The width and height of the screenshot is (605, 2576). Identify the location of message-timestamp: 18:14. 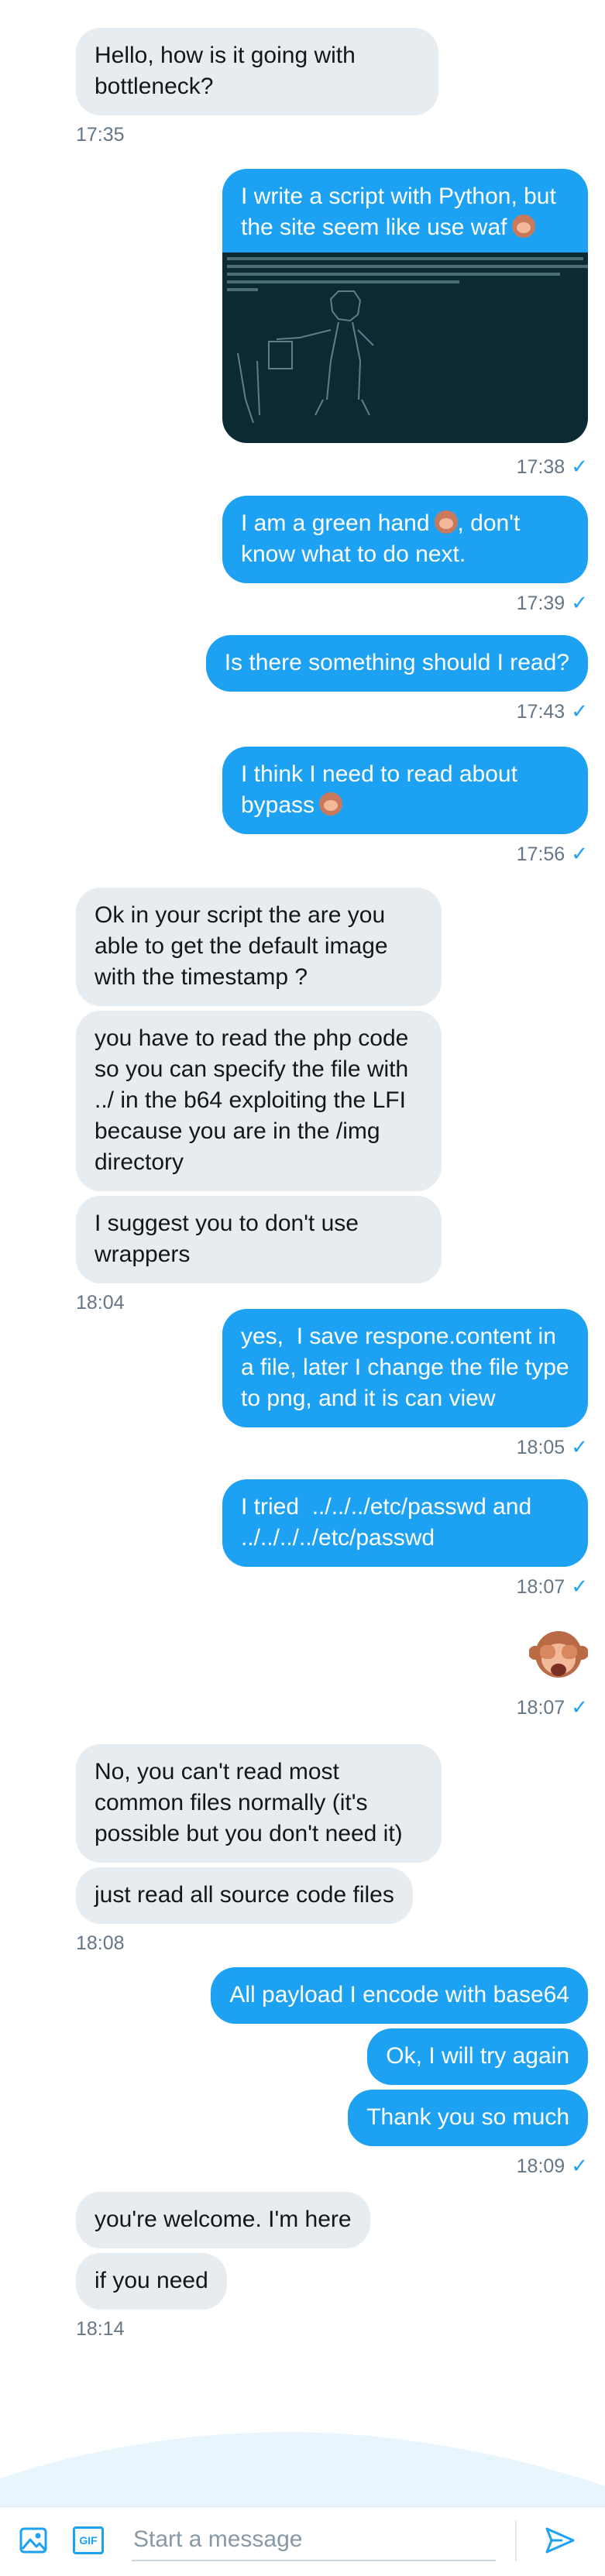
(100, 2329).